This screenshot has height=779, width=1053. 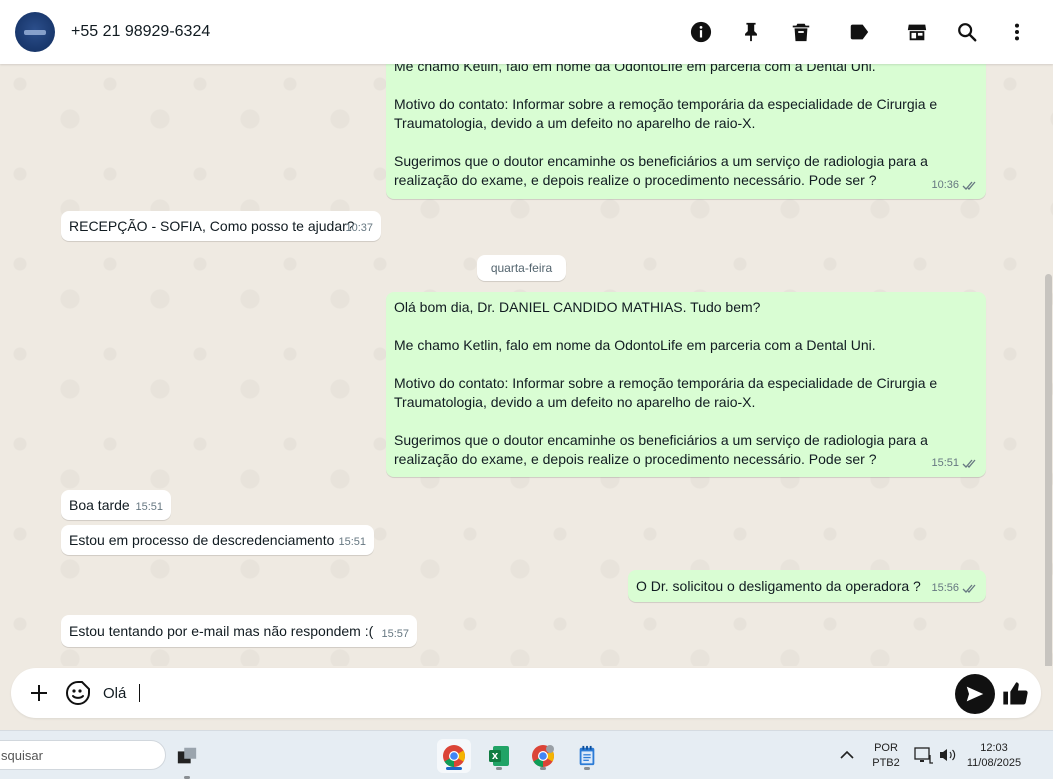 What do you see at coordinates (521, 268) in the screenshot?
I see `day-separator: quarta-feira` at bounding box center [521, 268].